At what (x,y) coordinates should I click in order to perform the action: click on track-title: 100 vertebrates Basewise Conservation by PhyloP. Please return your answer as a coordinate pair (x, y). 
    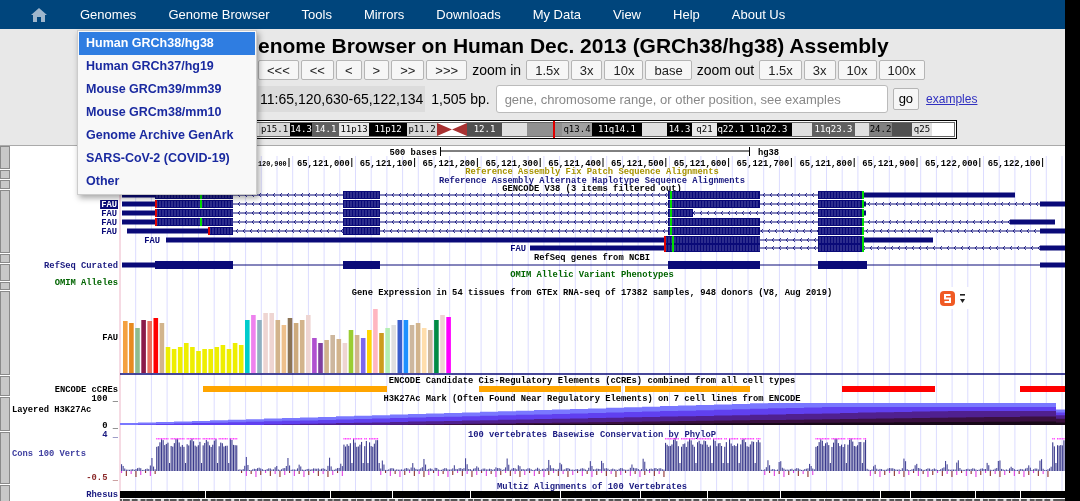
    Looking at the image, I should click on (592, 435).